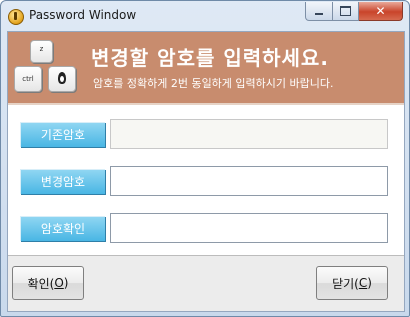 Image resolution: width=410 pixels, height=317 pixels. I want to click on close-accelerator: C, so click(363, 283).